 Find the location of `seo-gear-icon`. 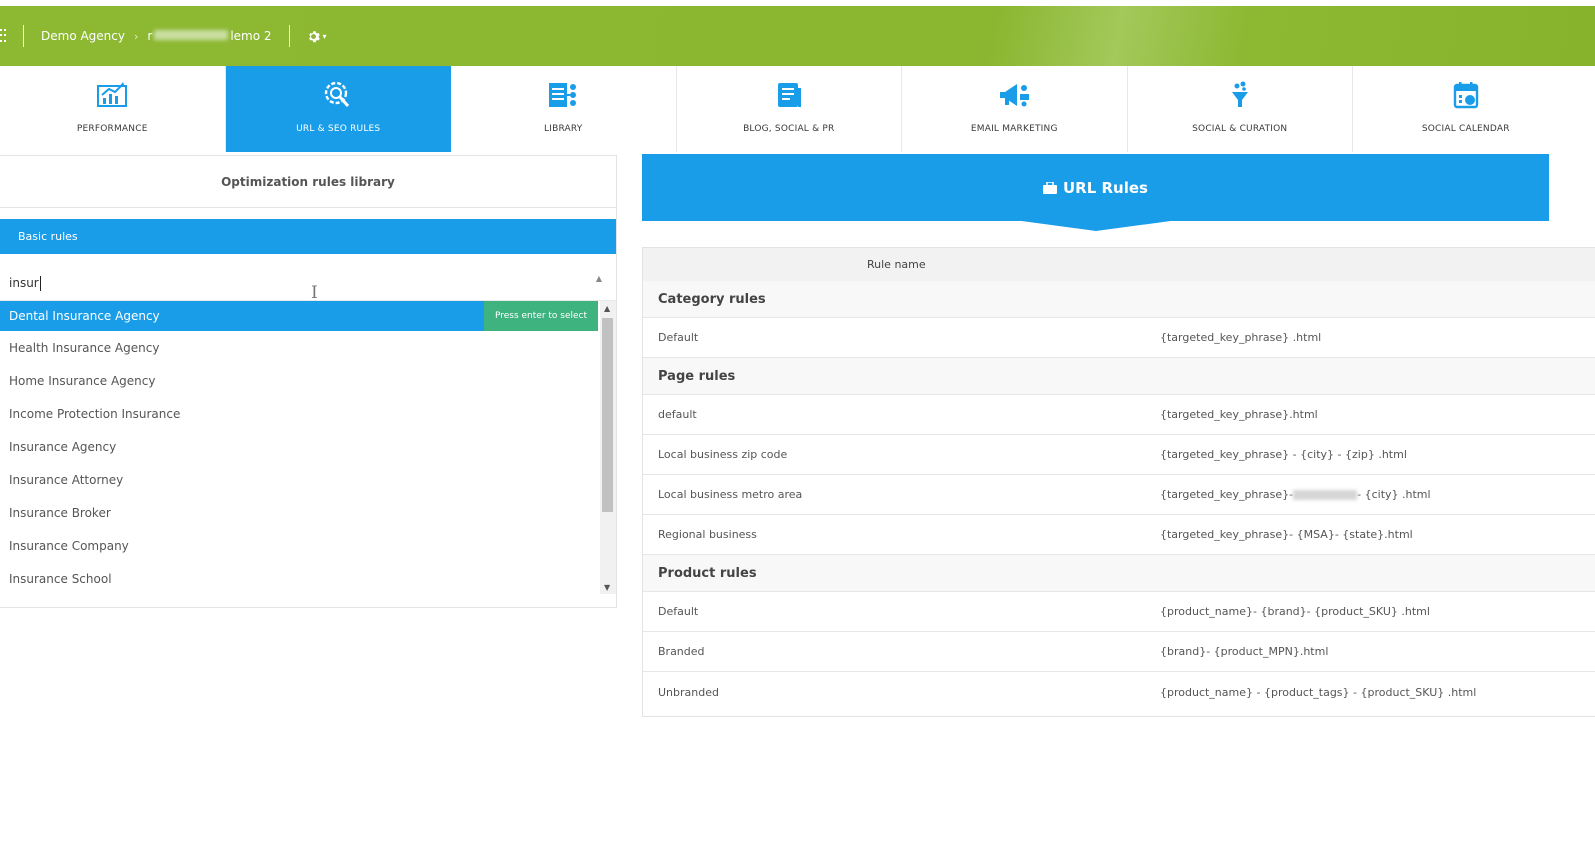

seo-gear-icon is located at coordinates (337, 94).